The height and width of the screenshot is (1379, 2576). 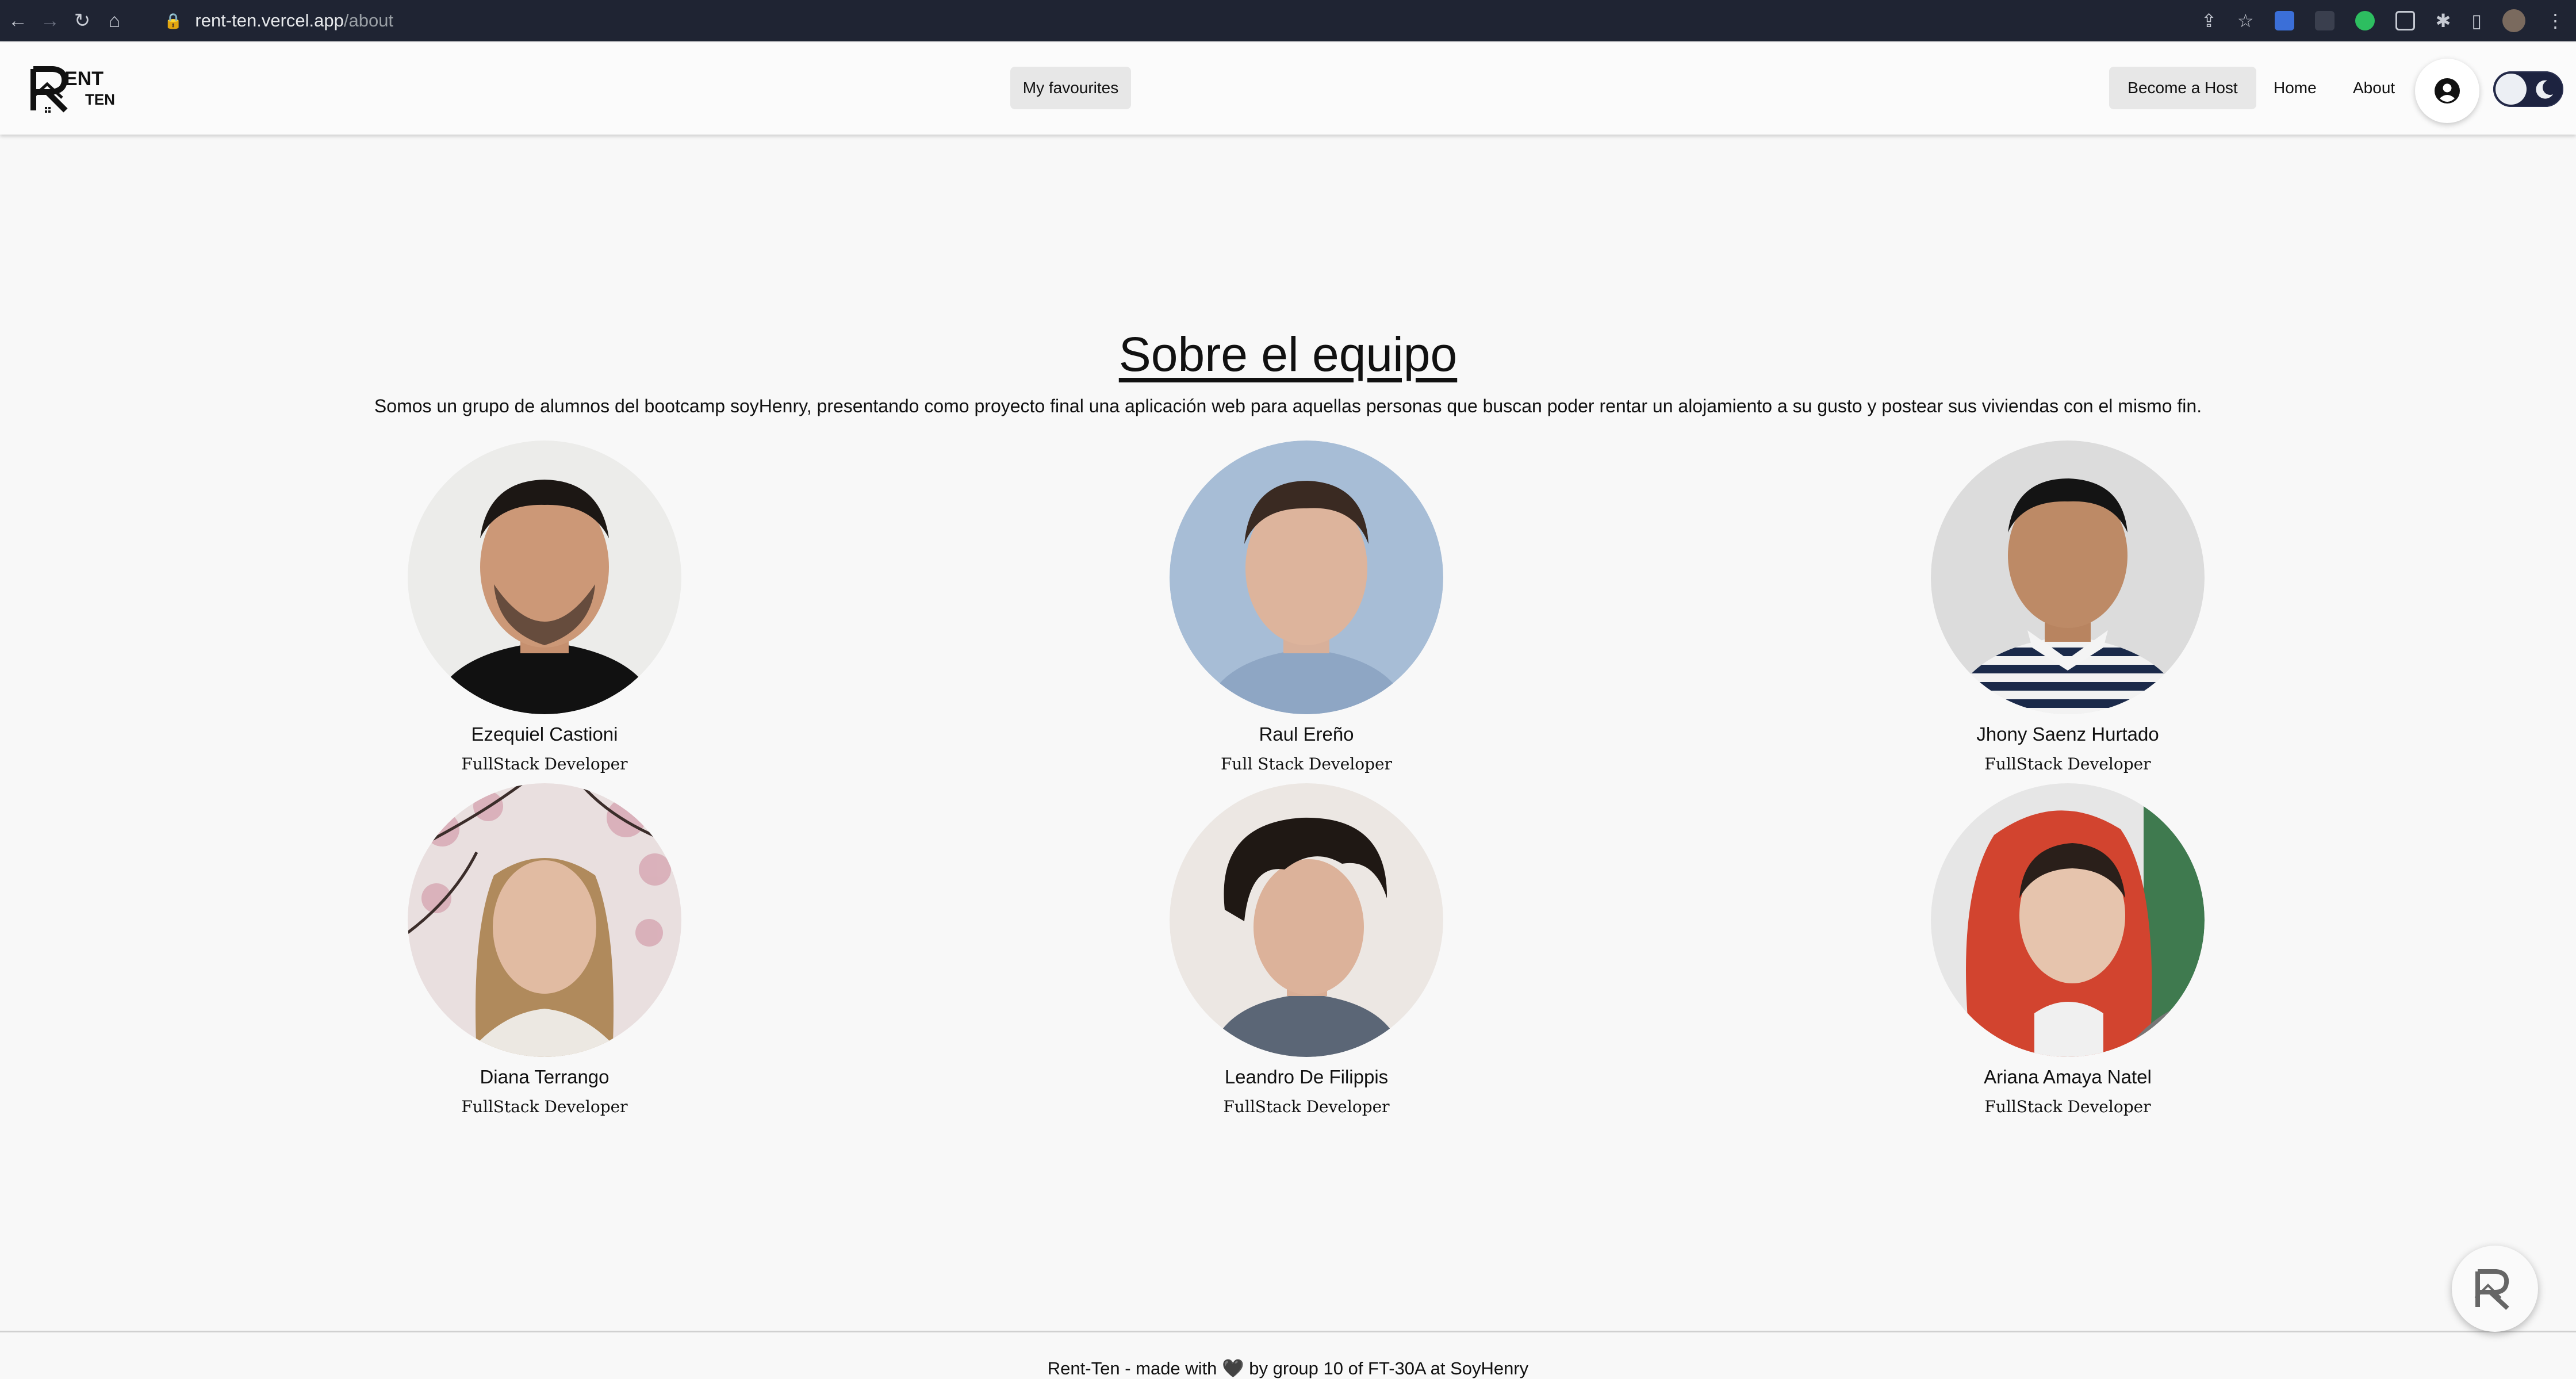 What do you see at coordinates (2245, 21) in the screenshot?
I see `bookmark-star-icon: ☆` at bounding box center [2245, 21].